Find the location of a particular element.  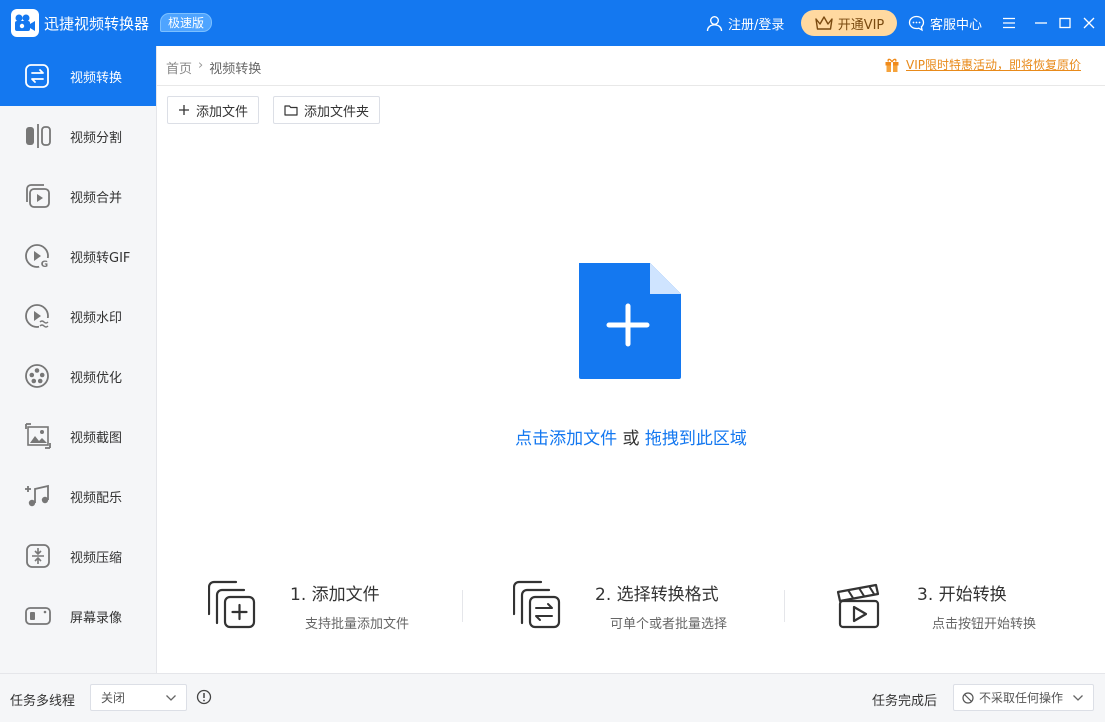

hamburger-menu-icon is located at coordinates (1009, 23).